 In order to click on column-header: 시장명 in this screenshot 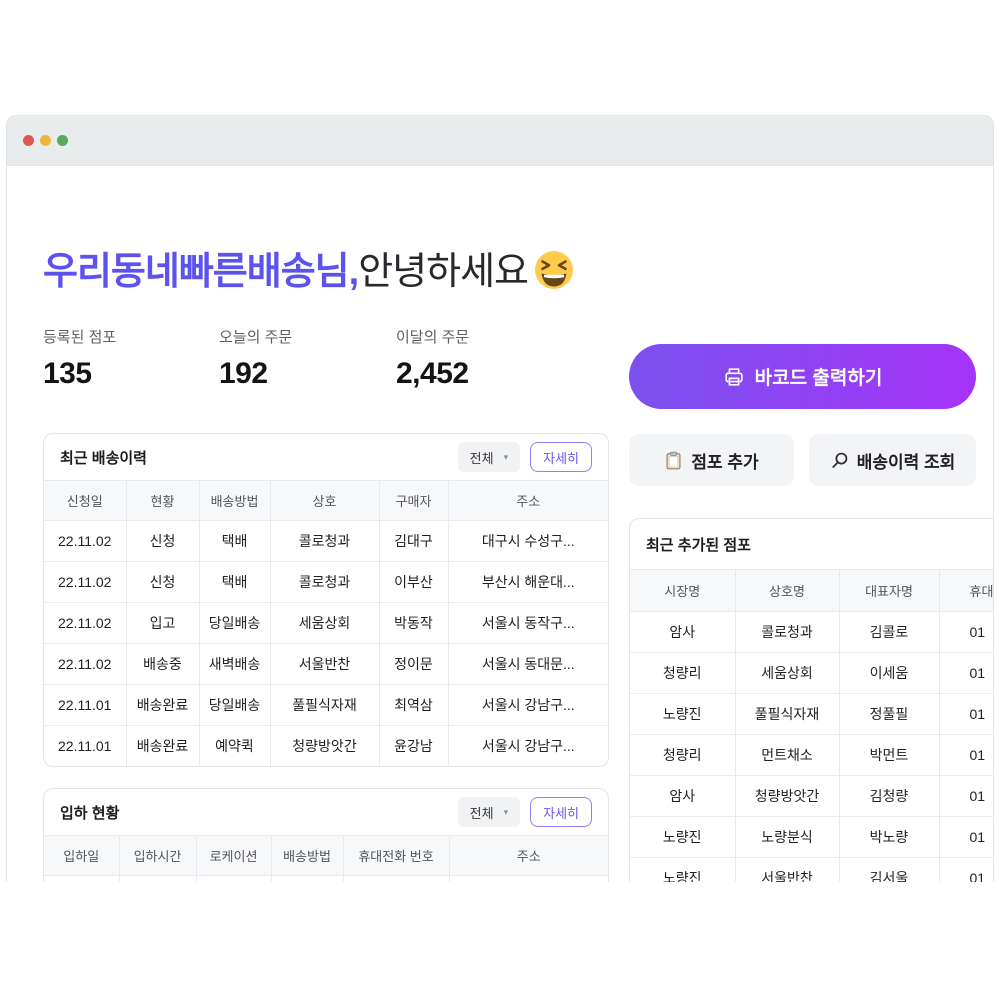, I will do `click(683, 590)`.